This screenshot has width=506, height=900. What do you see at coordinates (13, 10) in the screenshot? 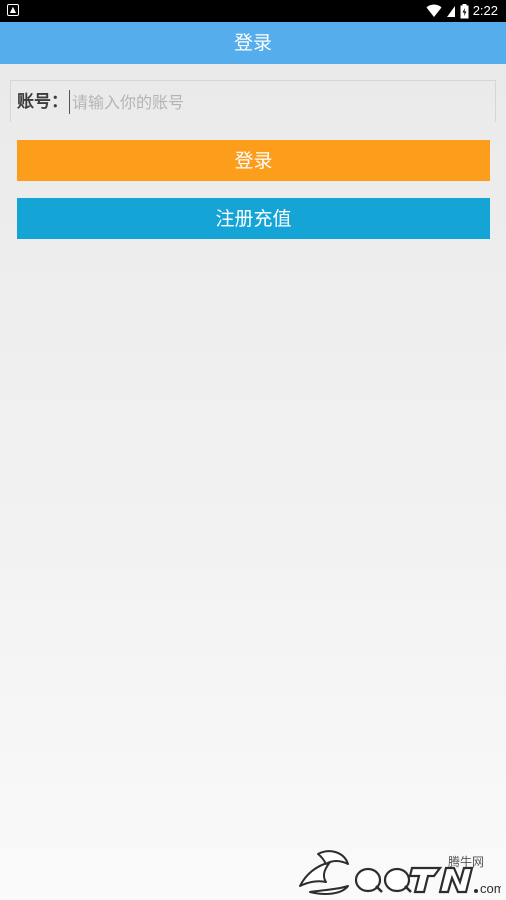
I see `notification-icon: ▲` at bounding box center [13, 10].